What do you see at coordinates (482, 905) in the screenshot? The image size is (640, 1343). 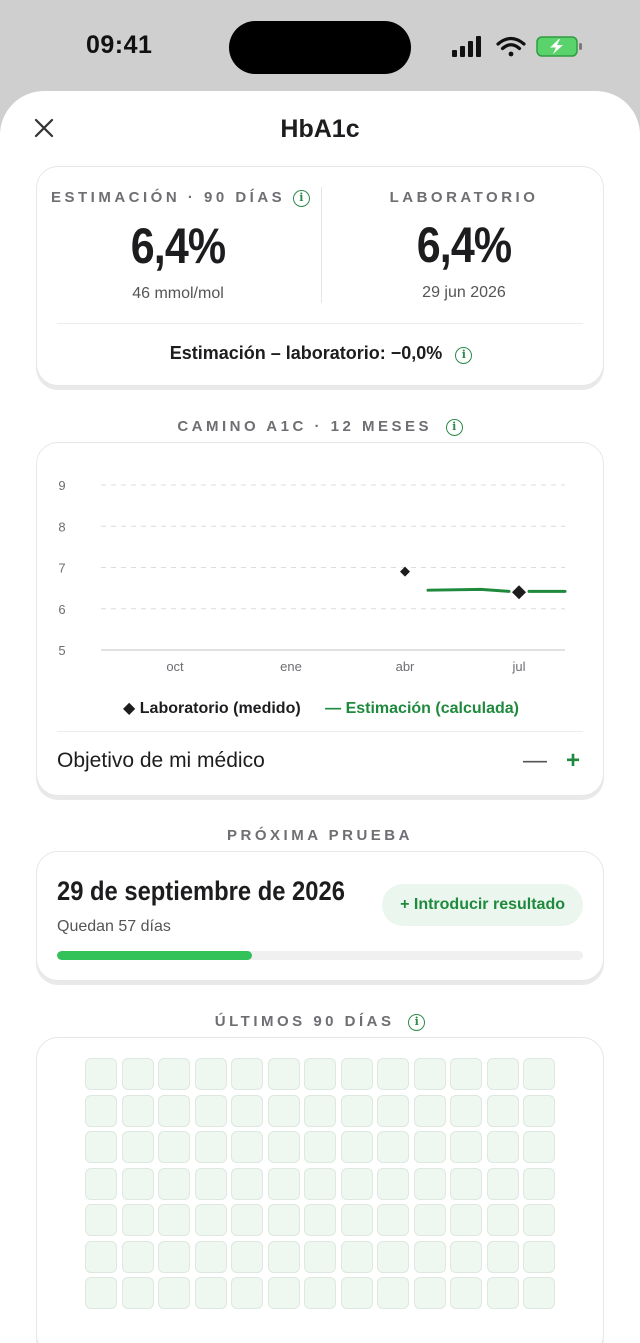 I see `enter-result-button: + Introducir resultado` at bounding box center [482, 905].